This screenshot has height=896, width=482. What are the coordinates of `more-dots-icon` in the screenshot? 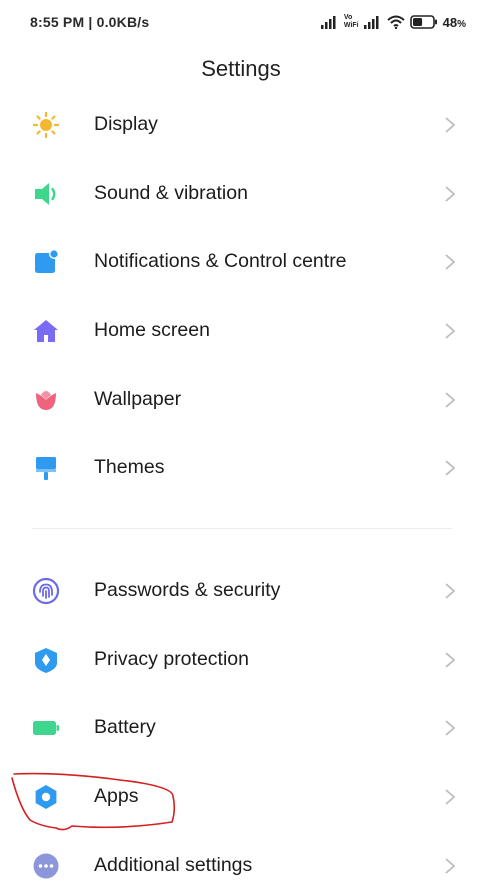 It's located at (46, 866).